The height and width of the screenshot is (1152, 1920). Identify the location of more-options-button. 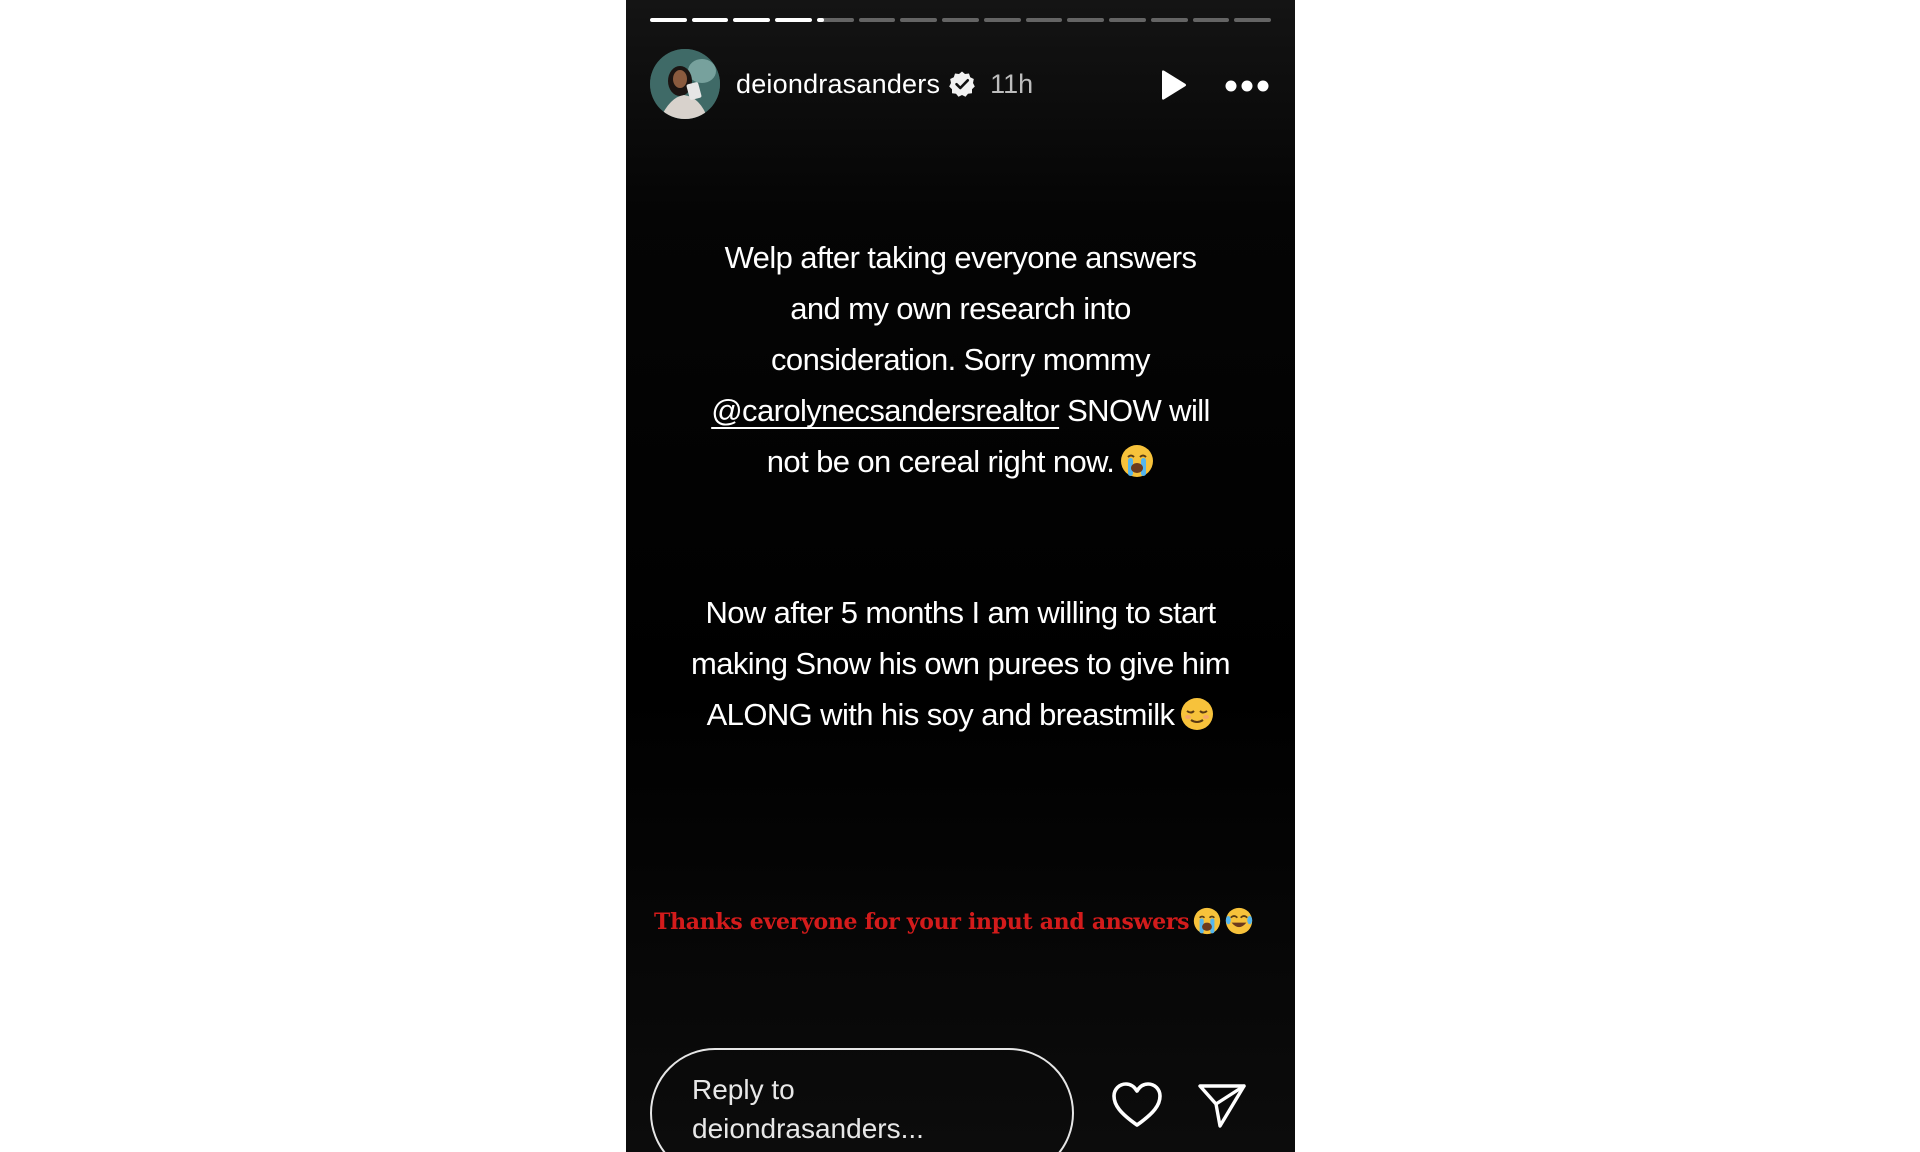
(1247, 86).